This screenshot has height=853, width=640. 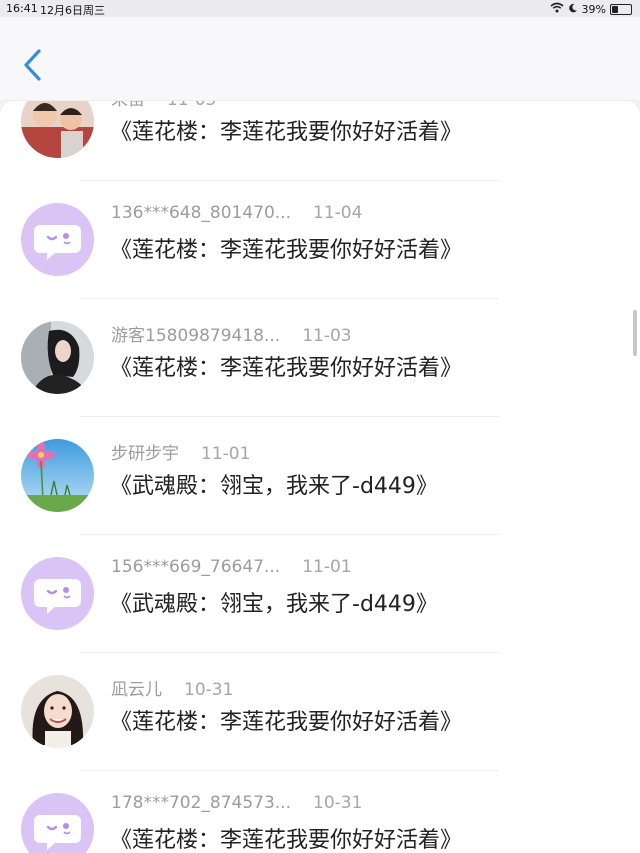 I want to click on item-meta: 156***669_76647... 11-01, so click(x=231, y=569).